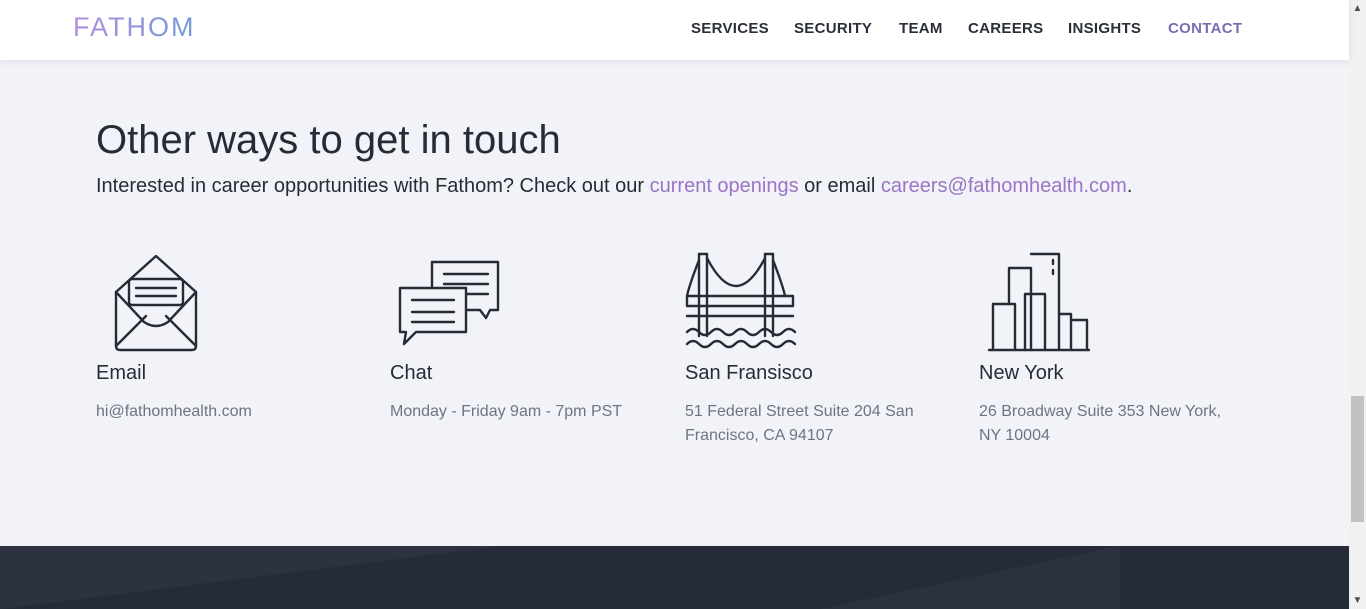  What do you see at coordinates (1004, 186) in the screenshot?
I see `careers-email-link: careers@fathomhealth.com` at bounding box center [1004, 186].